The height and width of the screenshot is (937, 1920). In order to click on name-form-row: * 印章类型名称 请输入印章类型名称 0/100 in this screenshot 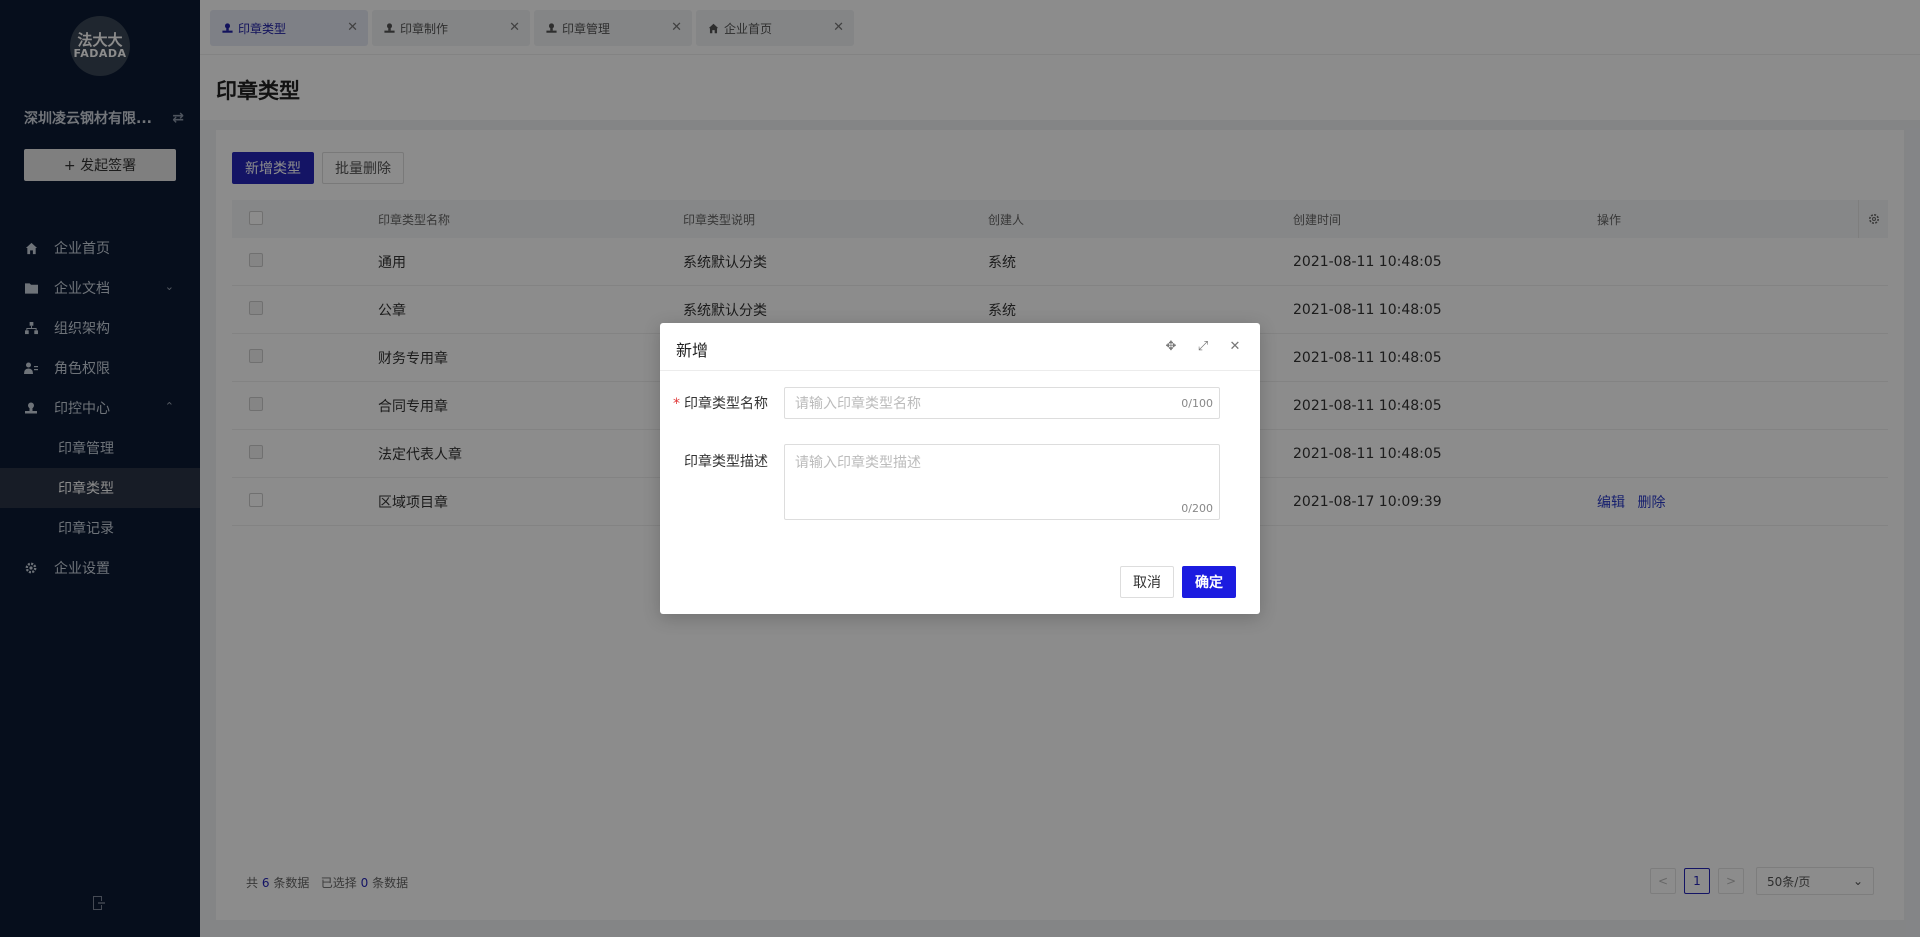, I will do `click(940, 403)`.